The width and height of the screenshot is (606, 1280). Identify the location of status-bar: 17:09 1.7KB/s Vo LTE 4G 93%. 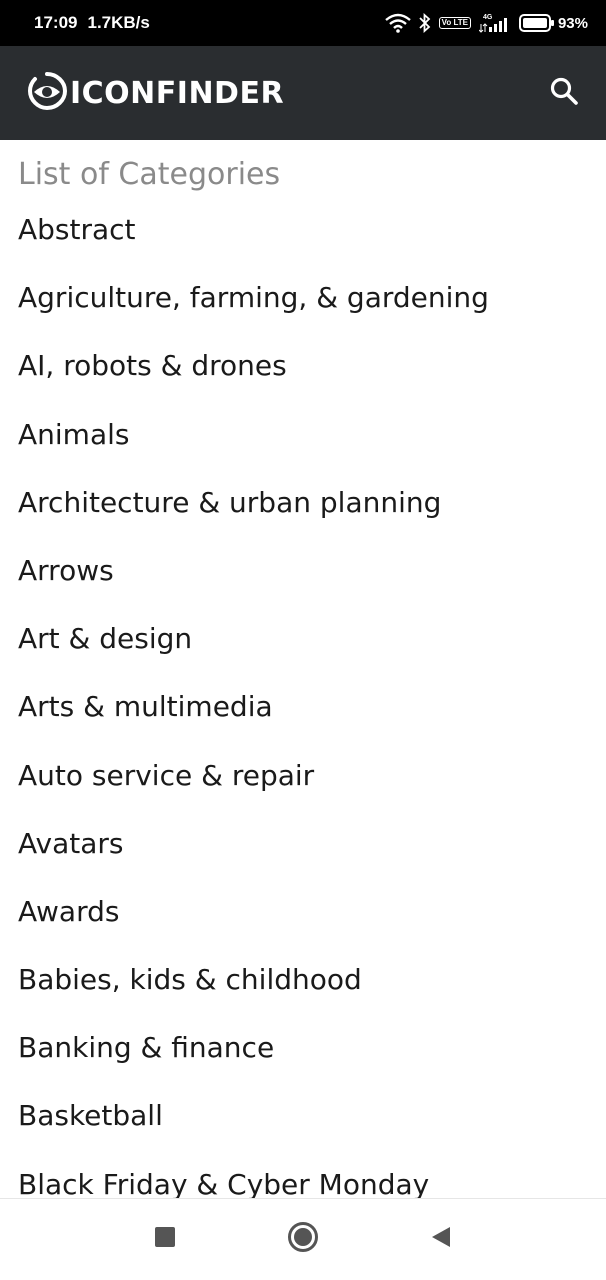
(303, 23).